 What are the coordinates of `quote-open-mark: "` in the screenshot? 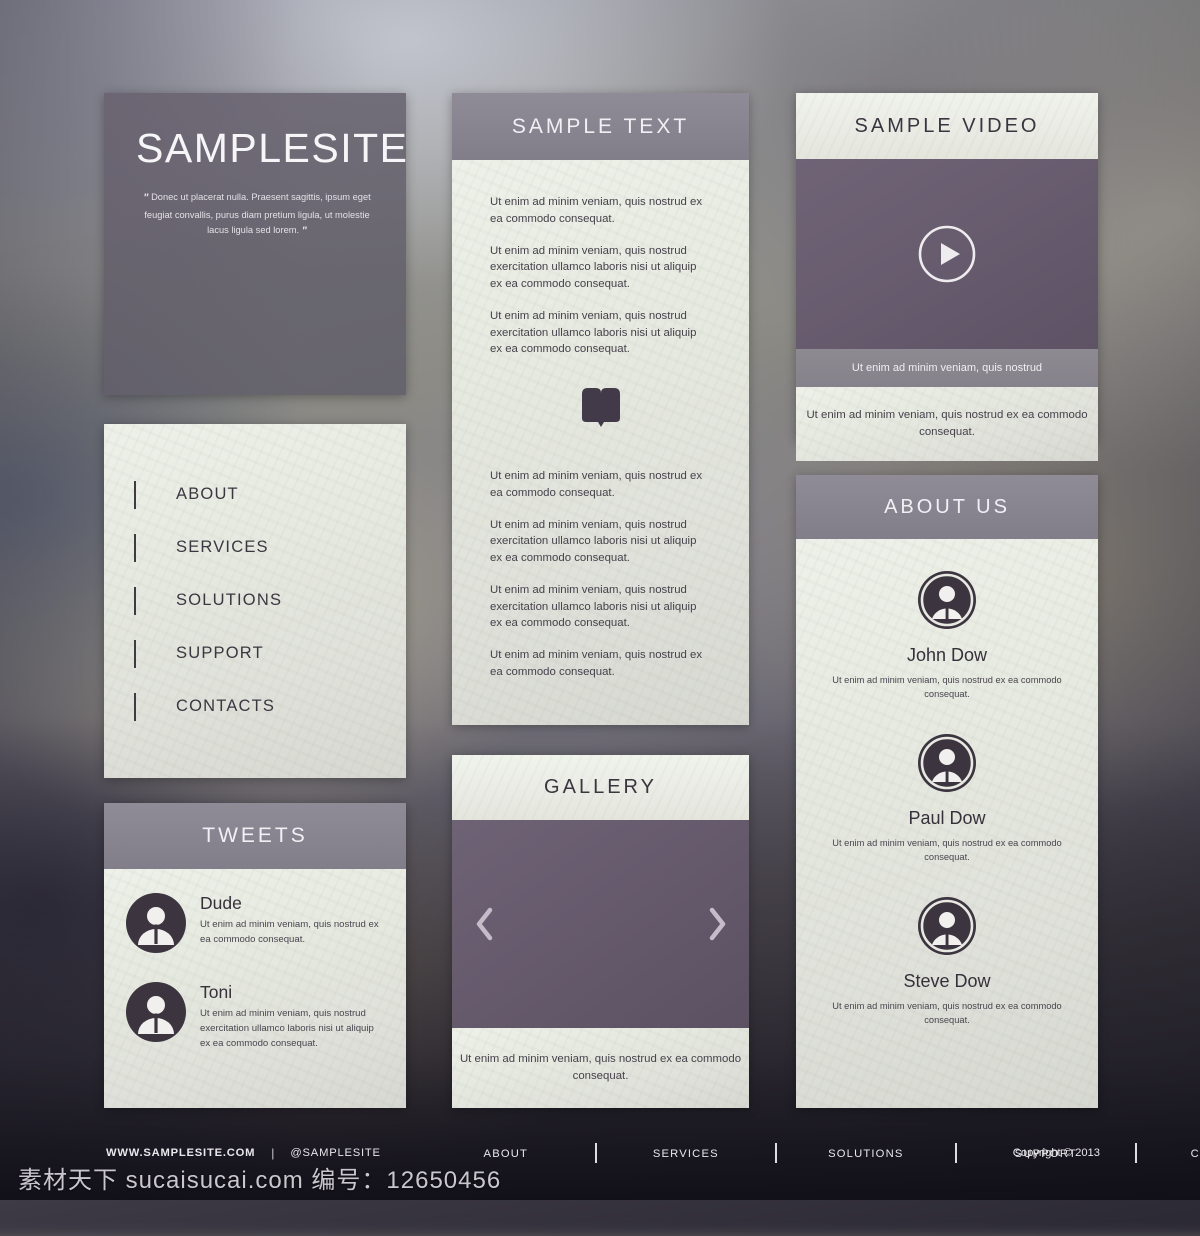 It's located at (146, 198).